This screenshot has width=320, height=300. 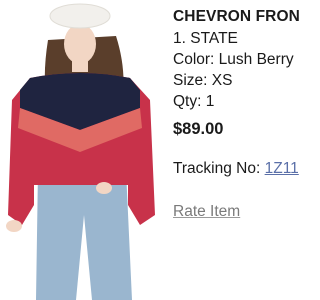 What do you see at coordinates (206, 212) in the screenshot?
I see `rate-item-link: Rate Item` at bounding box center [206, 212].